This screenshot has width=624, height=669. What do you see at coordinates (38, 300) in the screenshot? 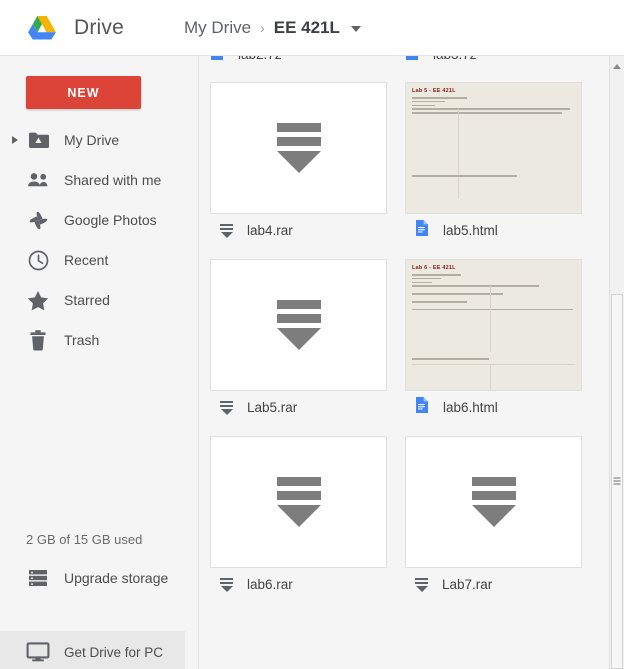
I see `star-icon` at bounding box center [38, 300].